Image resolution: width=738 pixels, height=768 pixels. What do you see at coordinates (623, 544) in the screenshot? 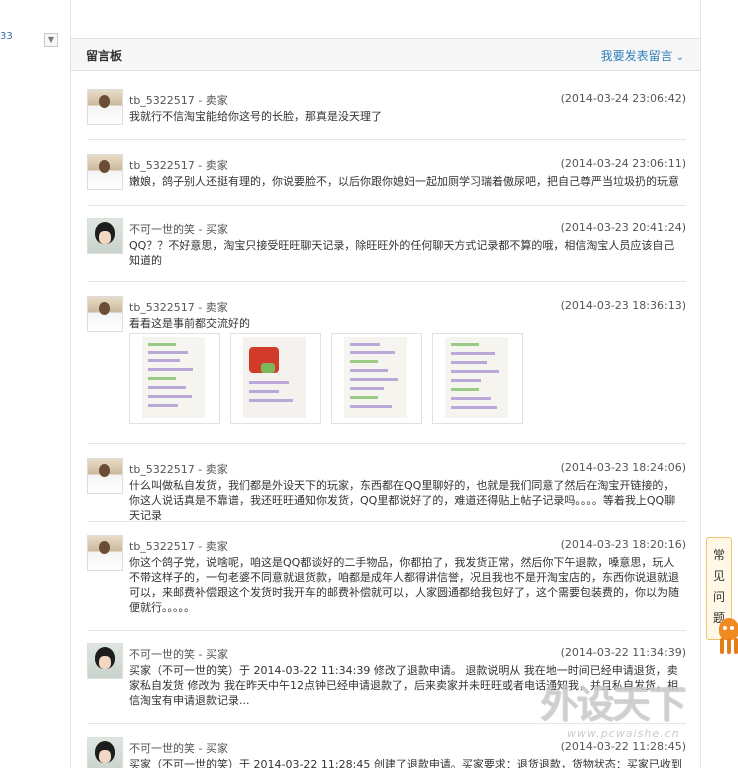
I see `message-time: (2014-03-23 18:20:16)` at bounding box center [623, 544].